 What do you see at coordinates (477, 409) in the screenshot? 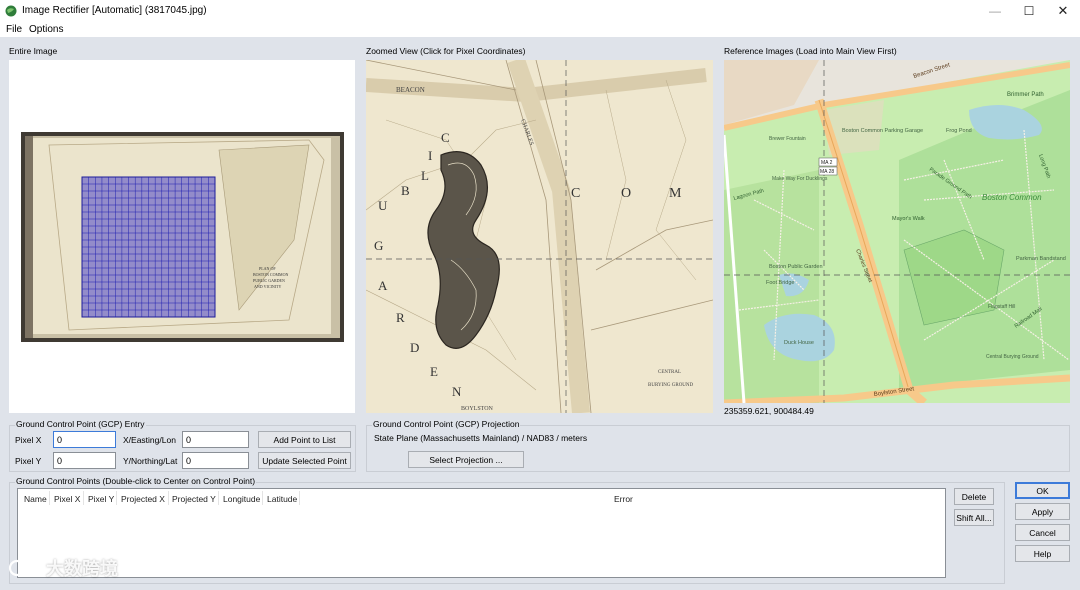
I see `zoom-label-boylston: BOYLSTON` at bounding box center [477, 409].